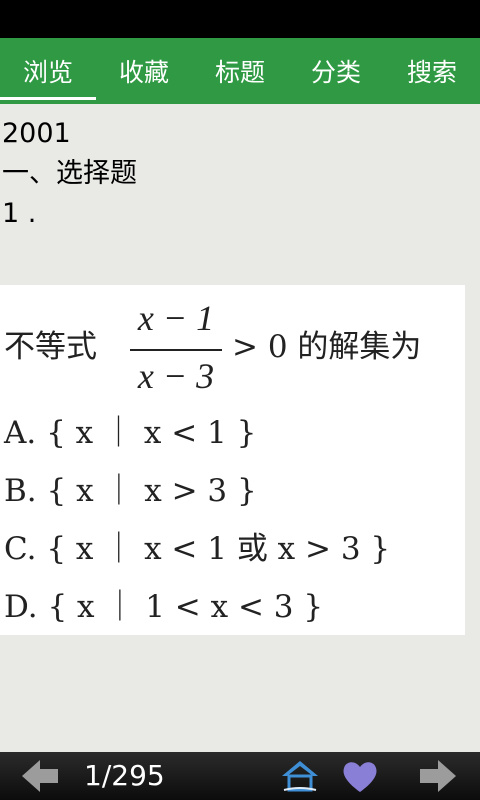 Image resolution: width=480 pixels, height=800 pixels. What do you see at coordinates (336, 71) in the screenshot?
I see `tab-categories: 分类` at bounding box center [336, 71].